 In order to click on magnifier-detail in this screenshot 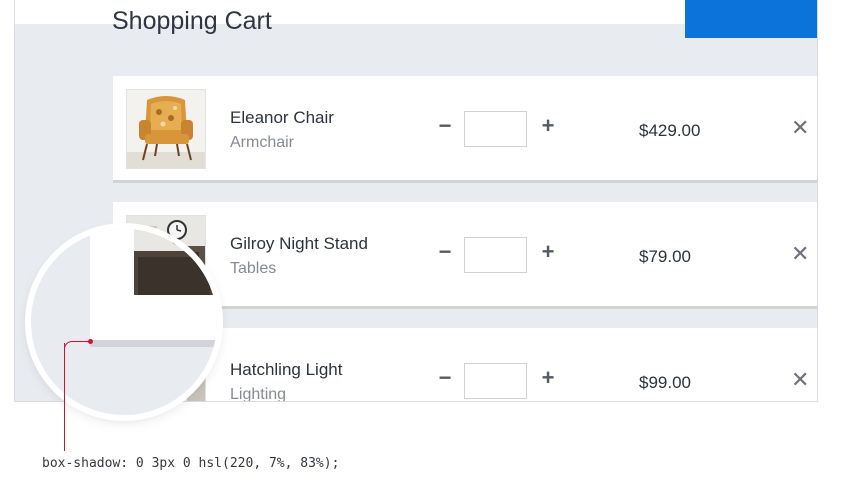, I will do `click(124, 322)`.